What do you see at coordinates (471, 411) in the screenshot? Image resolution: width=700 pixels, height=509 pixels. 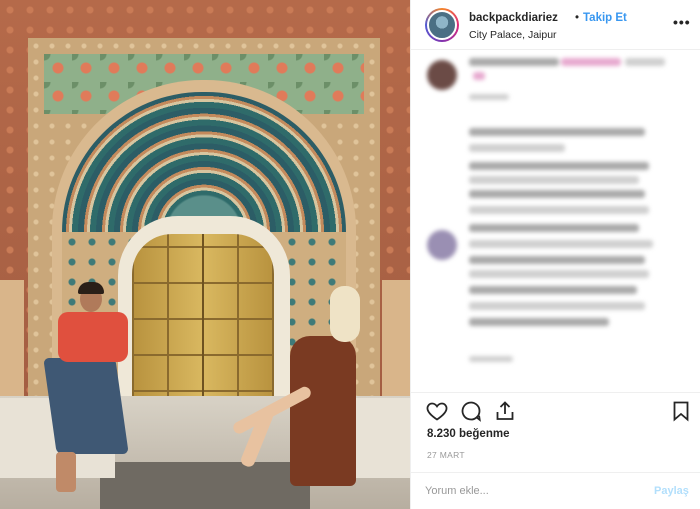 I see `comment-icon` at bounding box center [471, 411].